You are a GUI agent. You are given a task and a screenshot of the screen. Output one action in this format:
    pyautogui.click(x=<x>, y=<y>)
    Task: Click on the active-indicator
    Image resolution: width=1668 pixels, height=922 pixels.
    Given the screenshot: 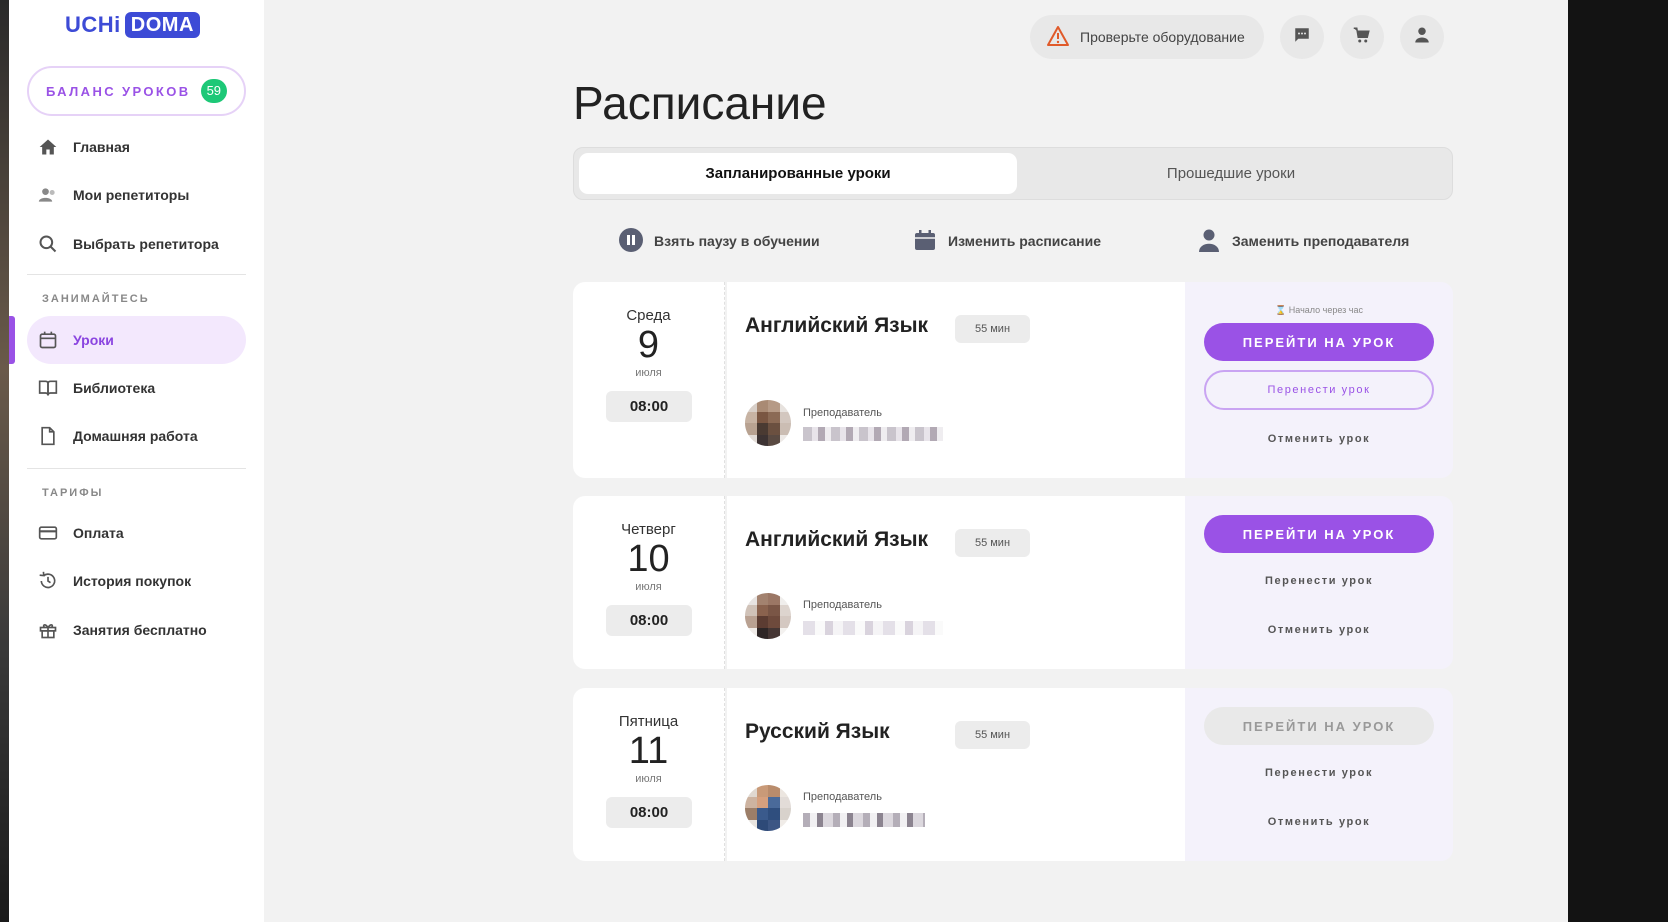 What is the action you would take?
    pyautogui.click(x=12, y=340)
    